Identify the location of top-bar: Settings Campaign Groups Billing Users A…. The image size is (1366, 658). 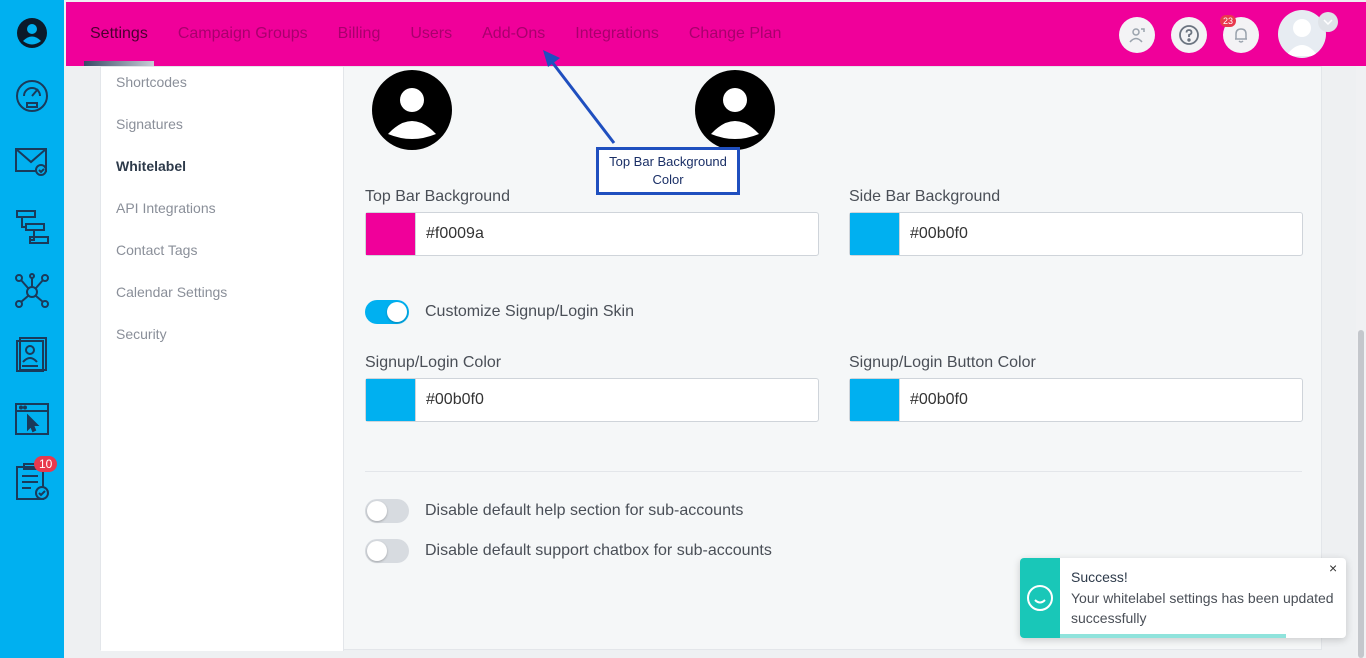
(716, 34).